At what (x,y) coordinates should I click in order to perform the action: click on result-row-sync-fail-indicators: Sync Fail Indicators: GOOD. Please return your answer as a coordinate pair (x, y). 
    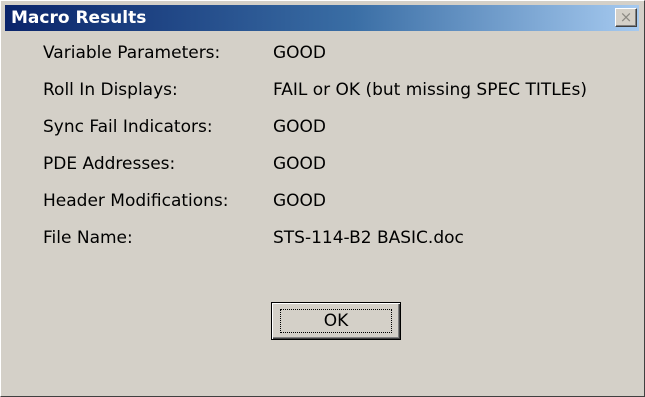
    Looking at the image, I should click on (321, 127).